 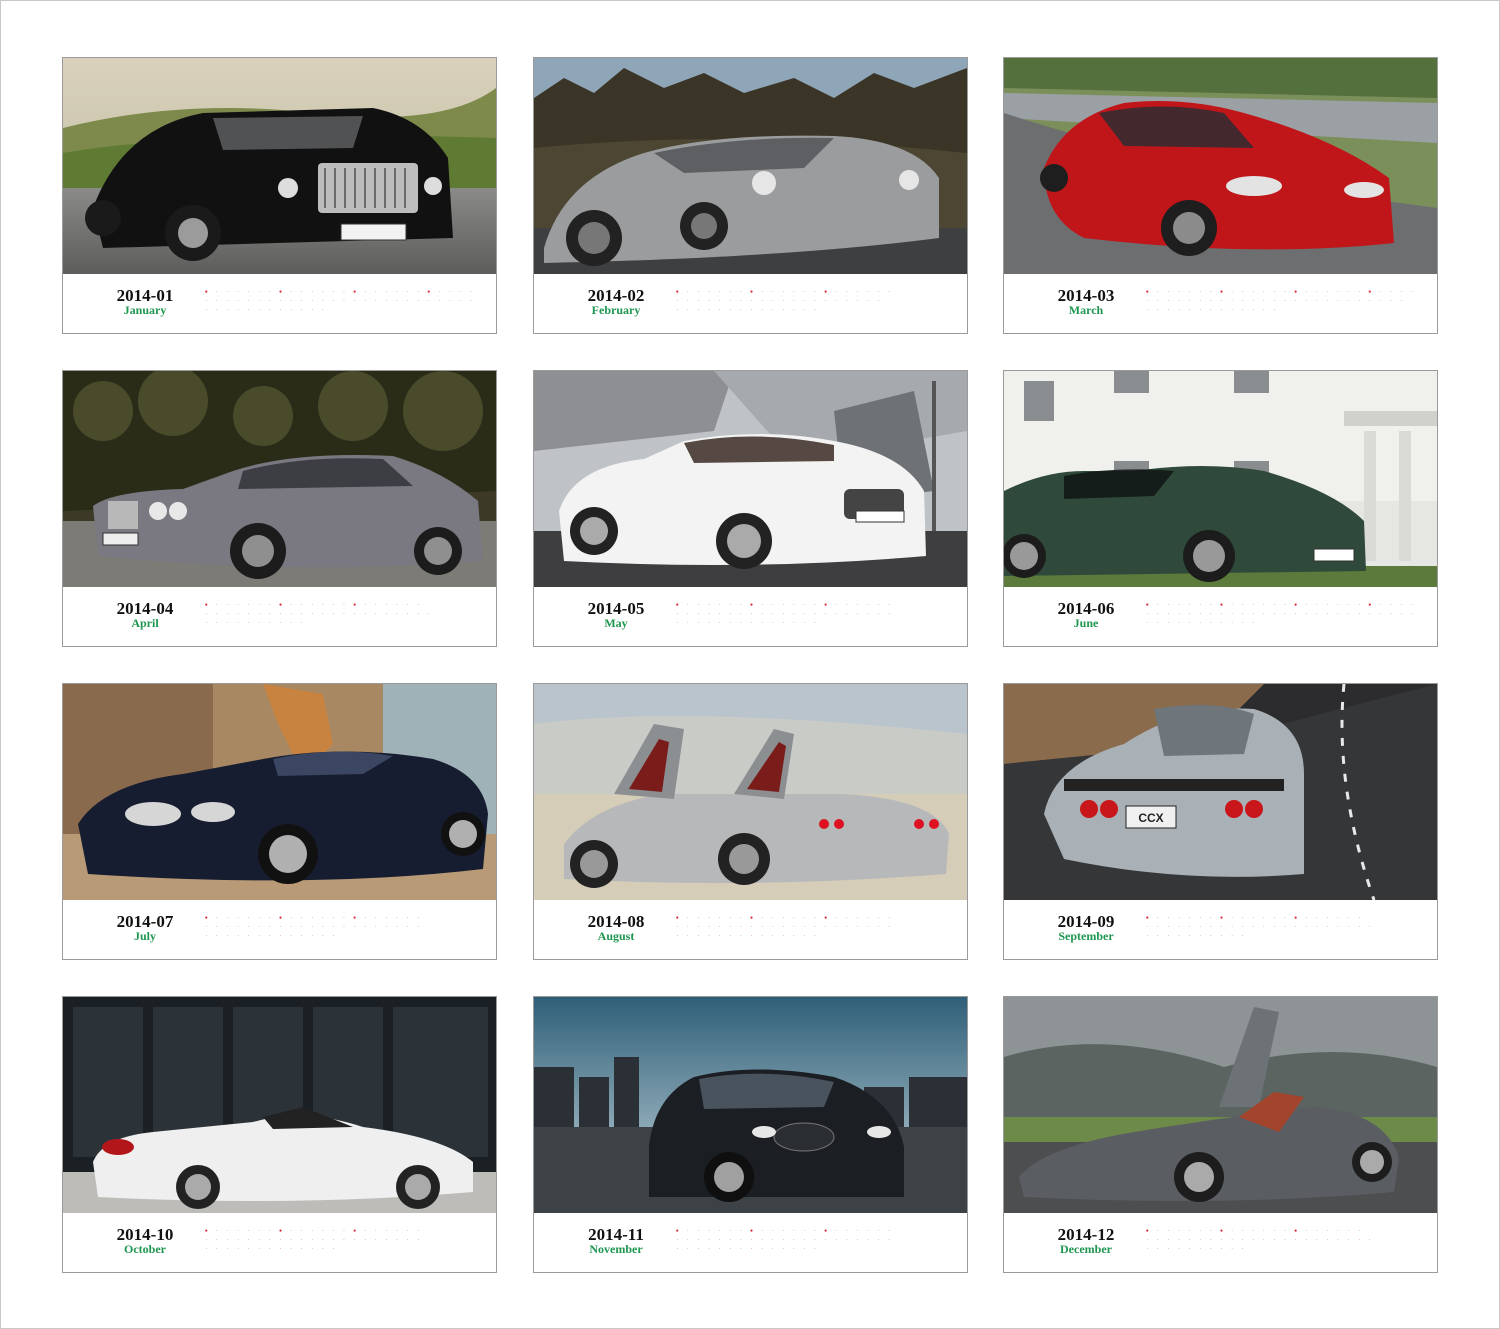 I want to click on car-photo-koenigsegg-ccx-rear: CCX, so click(x=1220, y=792).